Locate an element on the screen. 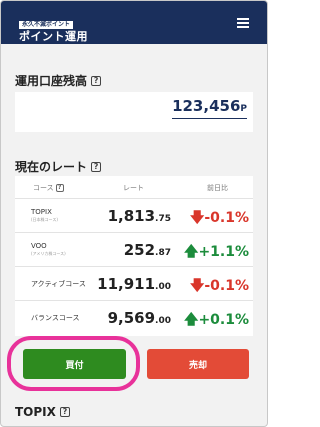  course-name-text: バランスコース is located at coordinates (55, 318).